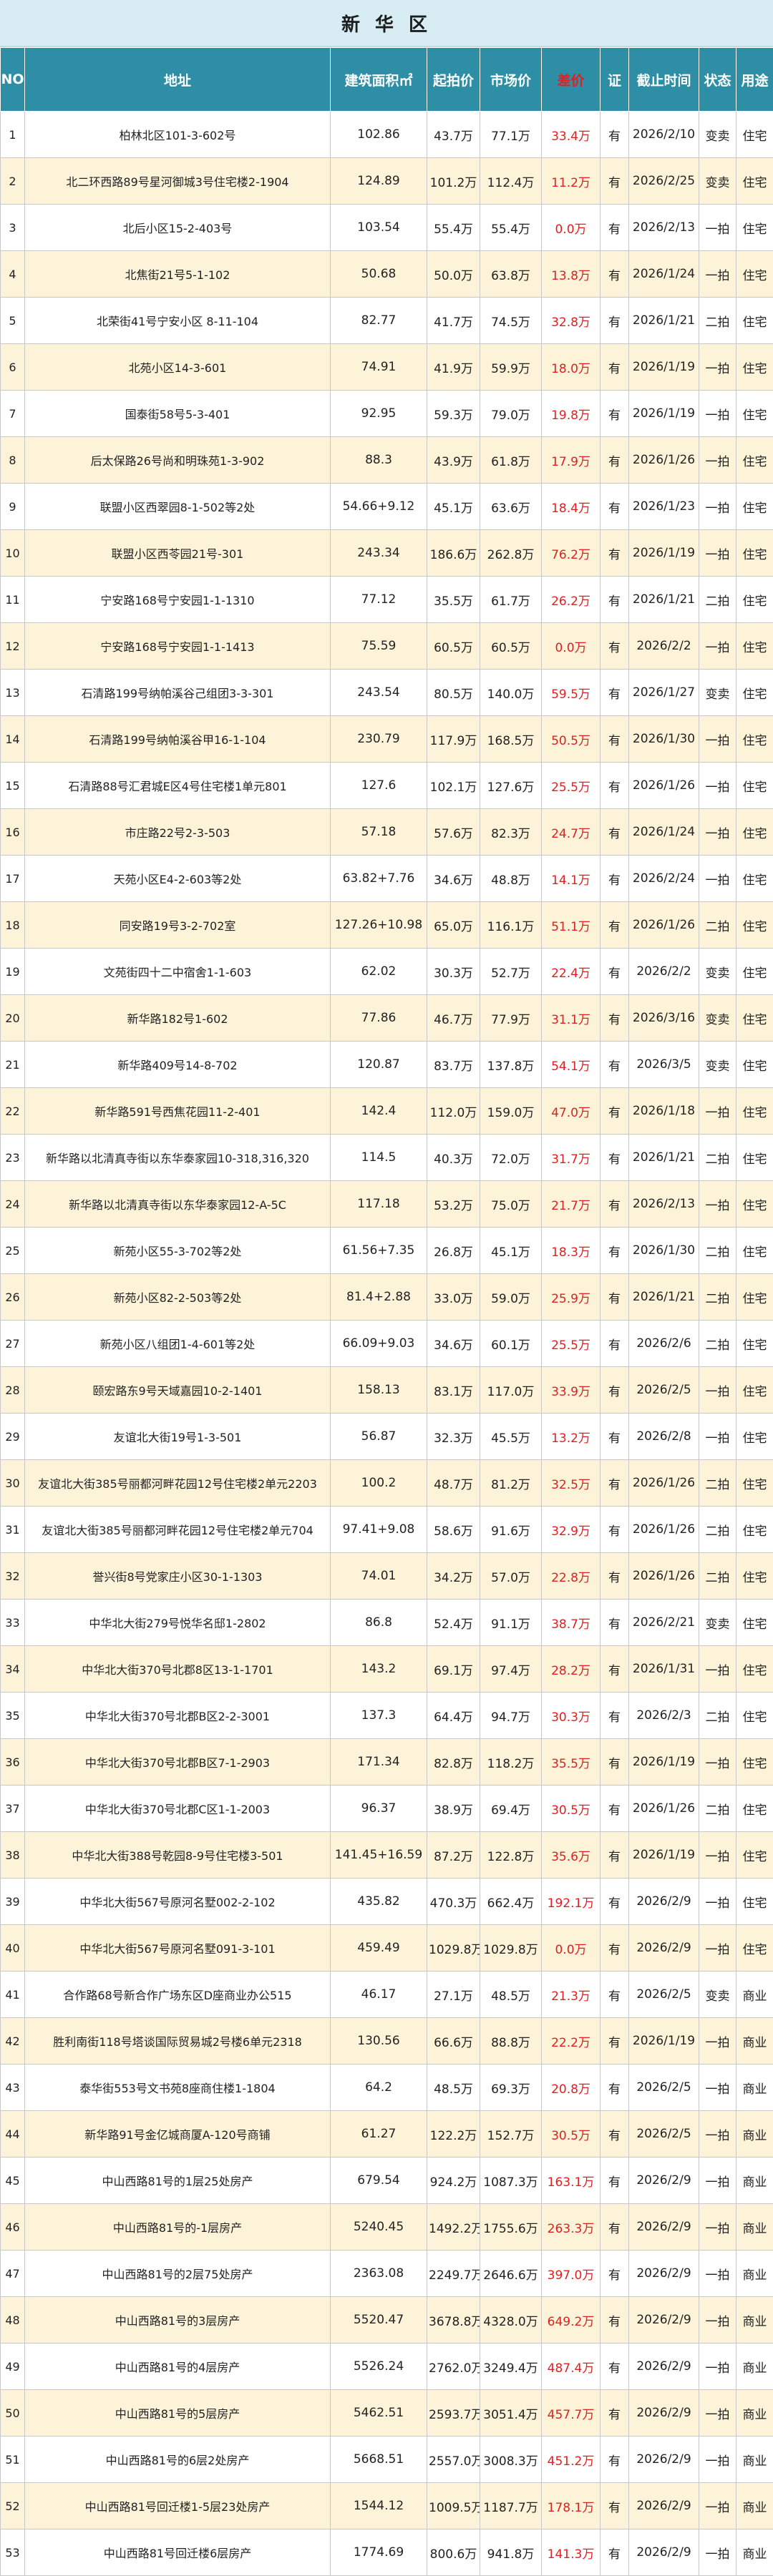 Image resolution: width=773 pixels, height=2576 pixels. I want to click on cell-area: 56.87, so click(379, 1437).